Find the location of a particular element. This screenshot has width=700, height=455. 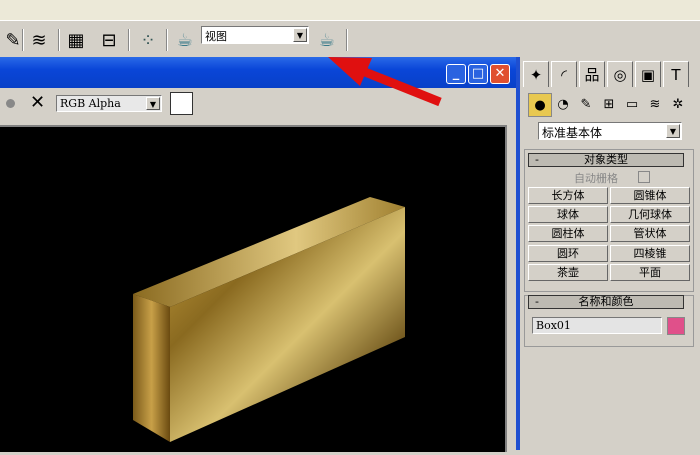

name-color-title: 名称和颜色 is located at coordinates (606, 301).